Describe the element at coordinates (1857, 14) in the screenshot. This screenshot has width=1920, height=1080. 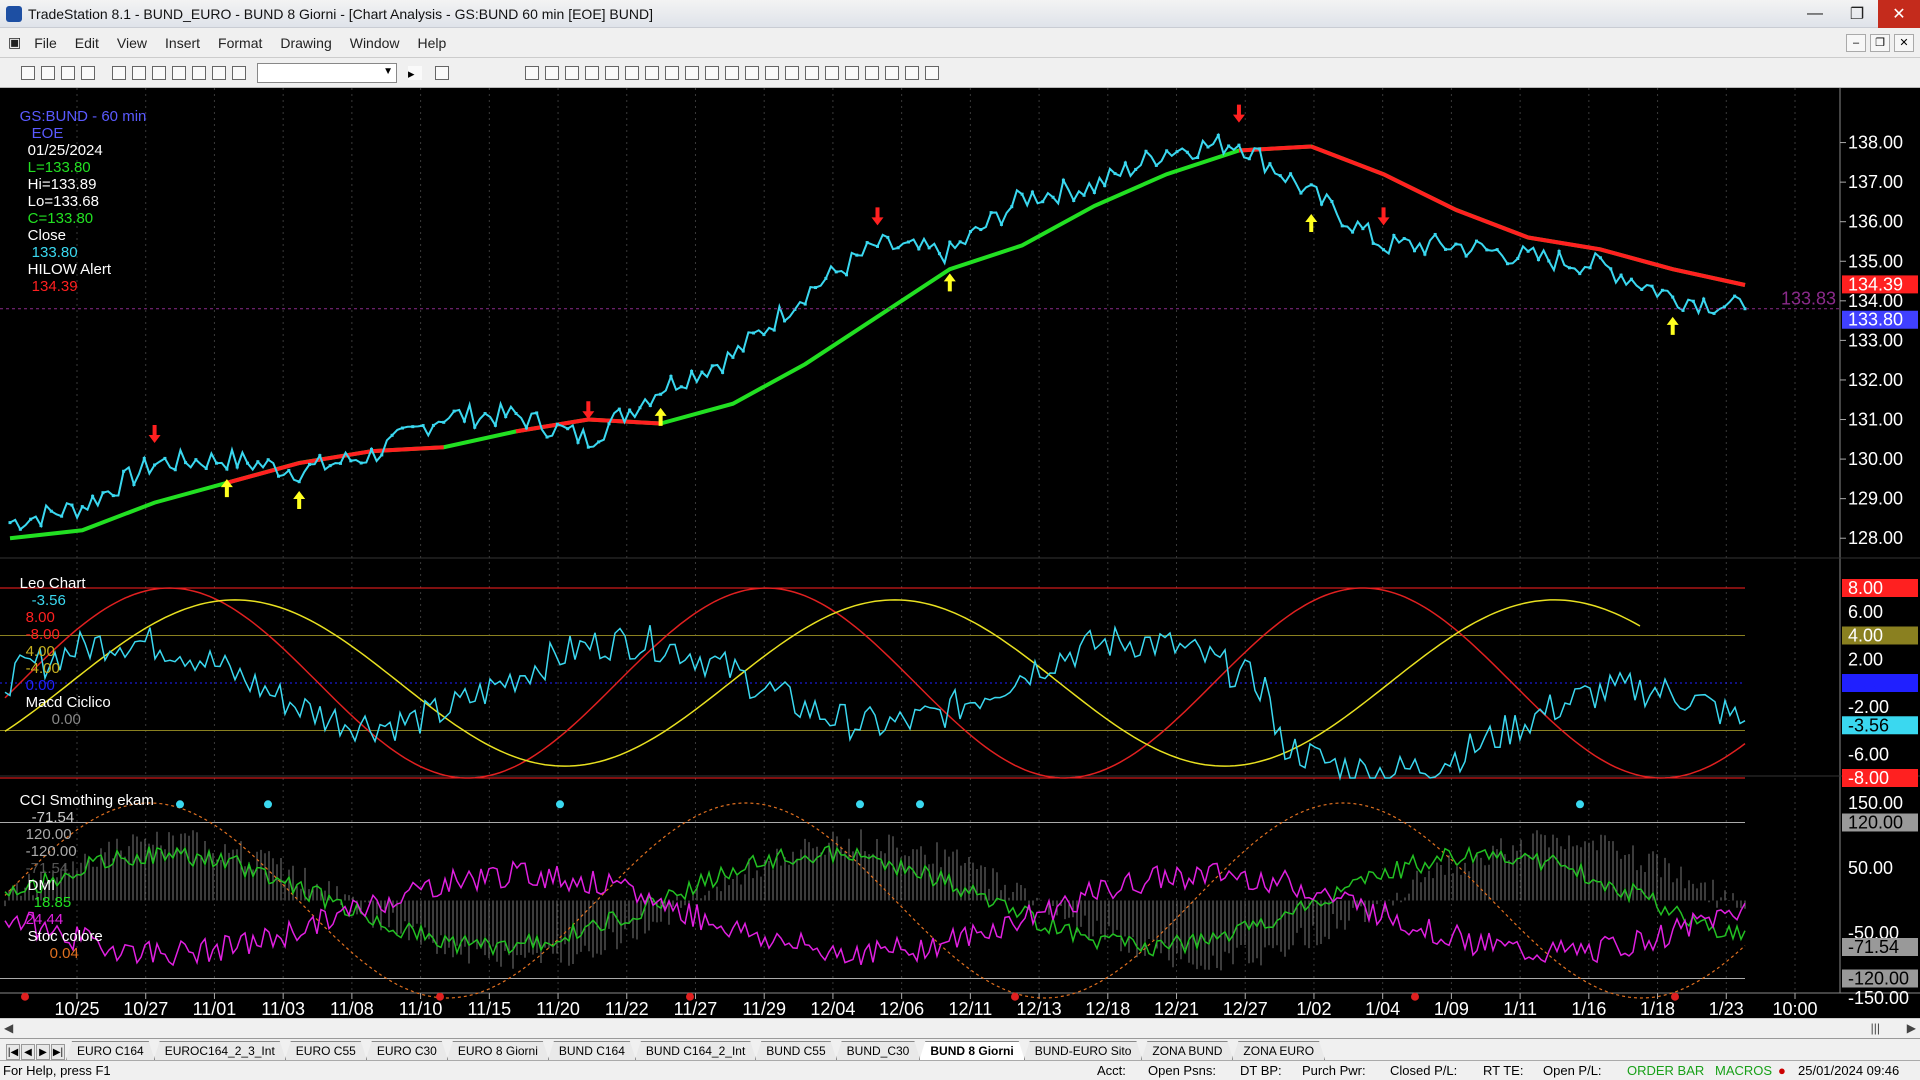
I see `maximize-button: ❐` at that location.